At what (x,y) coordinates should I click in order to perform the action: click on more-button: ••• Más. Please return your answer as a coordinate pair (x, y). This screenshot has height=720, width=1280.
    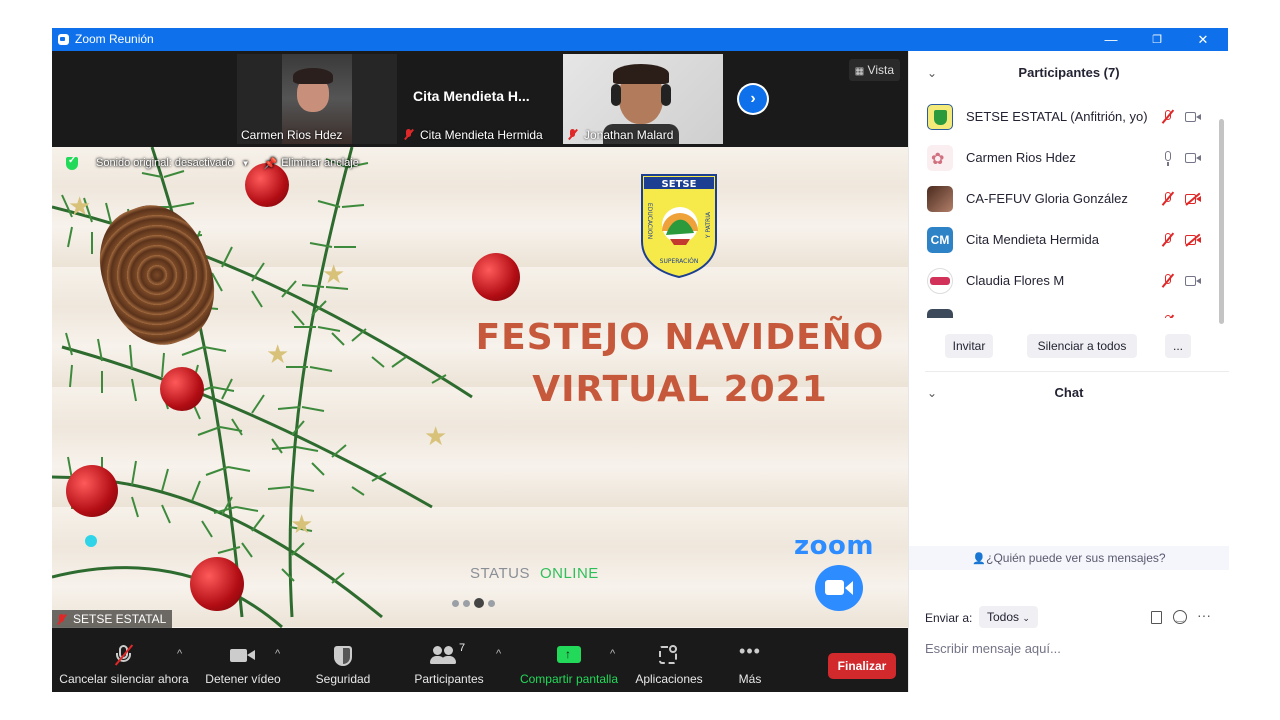
    Looking at the image, I should click on (750, 660).